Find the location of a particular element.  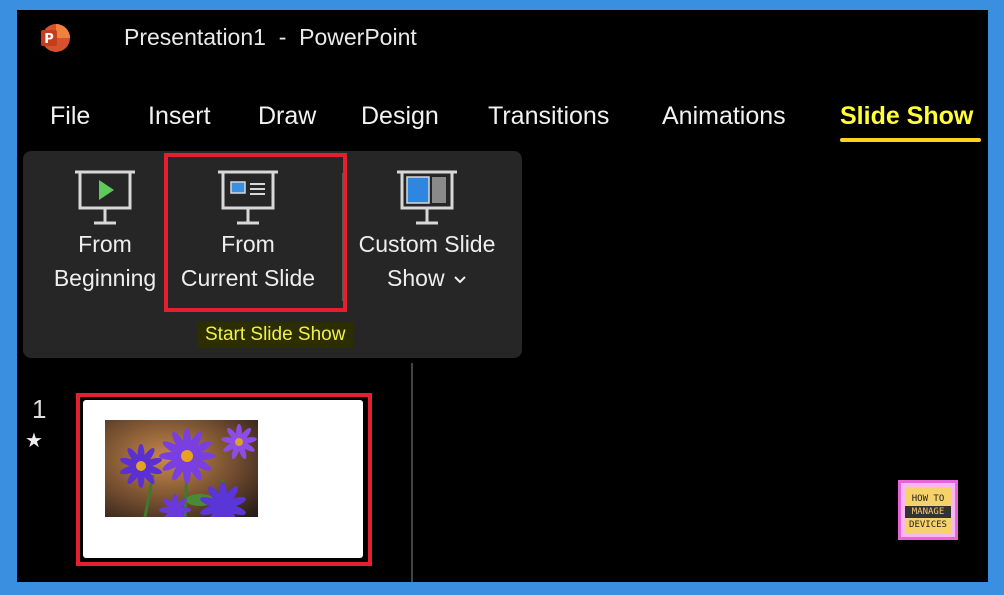

tab-draw: Draw is located at coordinates (287, 116).